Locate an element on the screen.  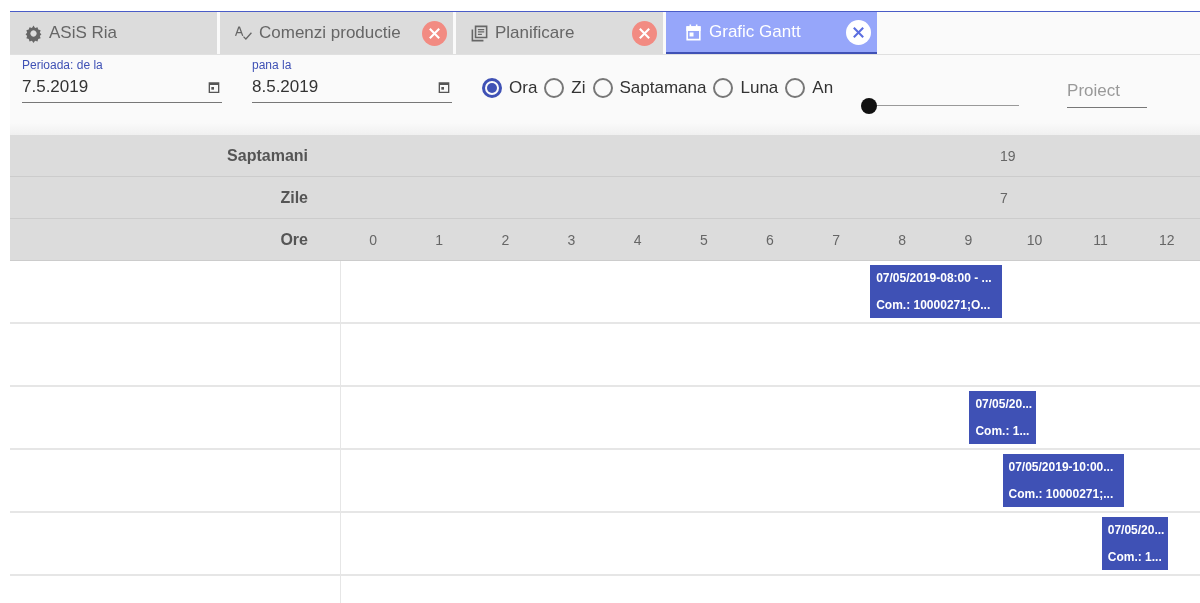
header-value: 3 is located at coordinates (571, 239).